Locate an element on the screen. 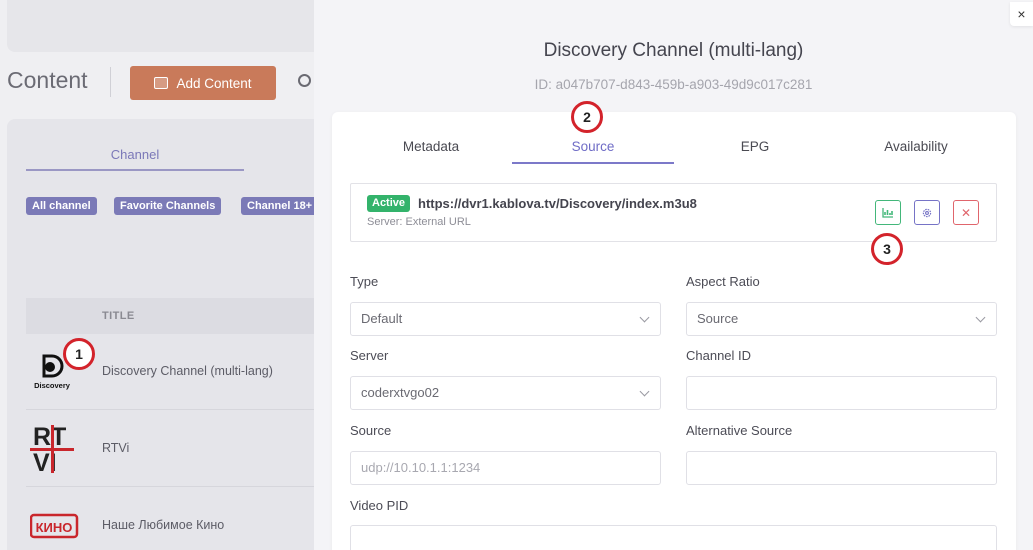 The image size is (1033, 550). svg-text: КИНО is located at coordinates (54, 527).